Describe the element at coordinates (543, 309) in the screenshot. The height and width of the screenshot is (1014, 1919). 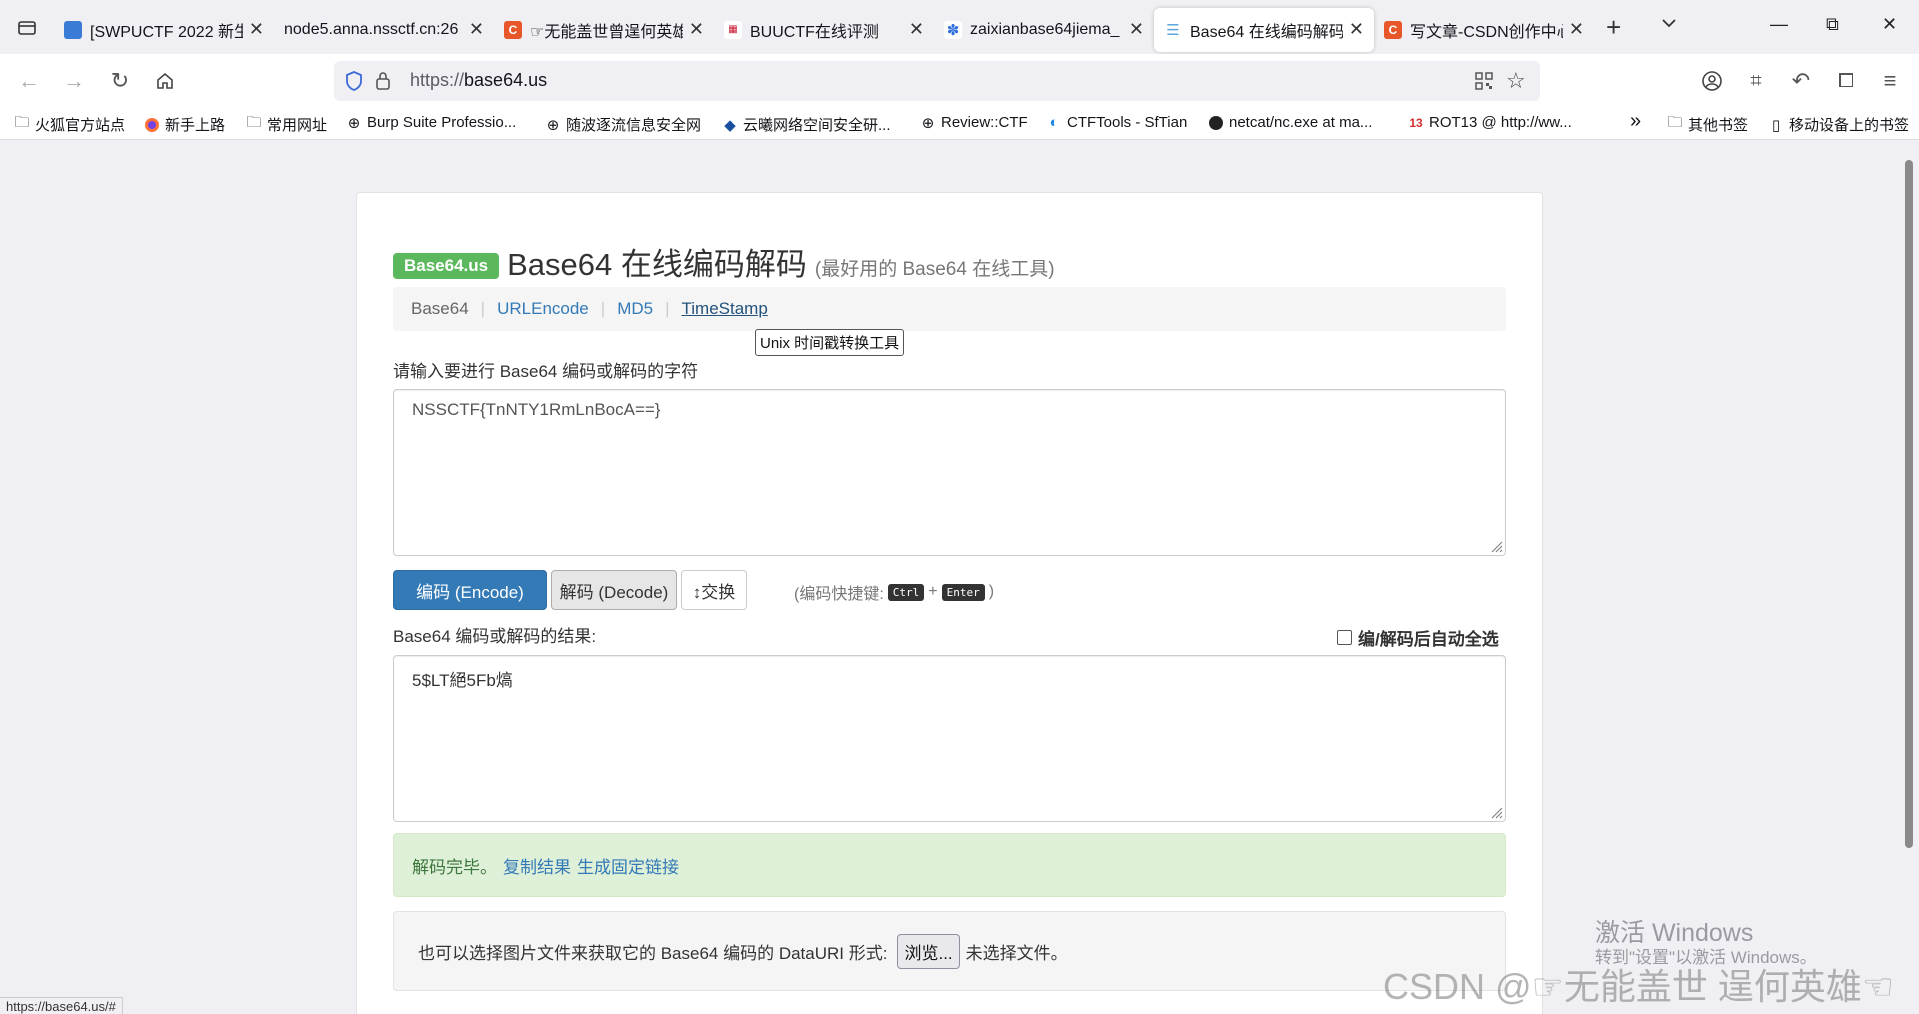
I see `nav-urlencode: URLEncode` at that location.